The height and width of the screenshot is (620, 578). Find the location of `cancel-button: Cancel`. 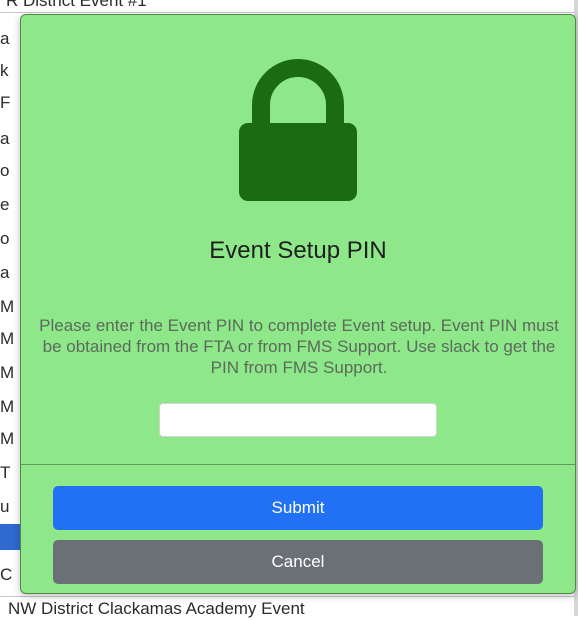

cancel-button: Cancel is located at coordinates (298, 562).